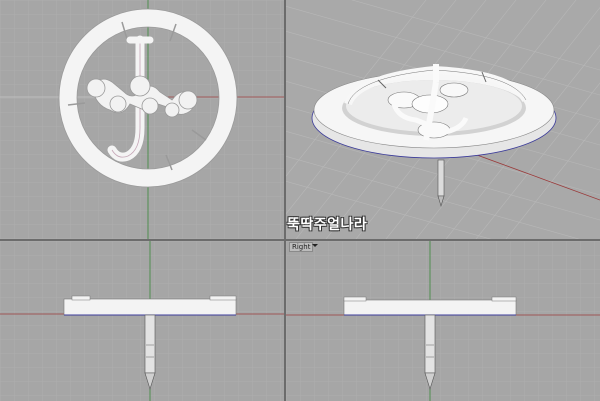  Describe the element at coordinates (327, 225) in the screenshot. I see `watermark-text: 뚝딱주얼나라` at that location.